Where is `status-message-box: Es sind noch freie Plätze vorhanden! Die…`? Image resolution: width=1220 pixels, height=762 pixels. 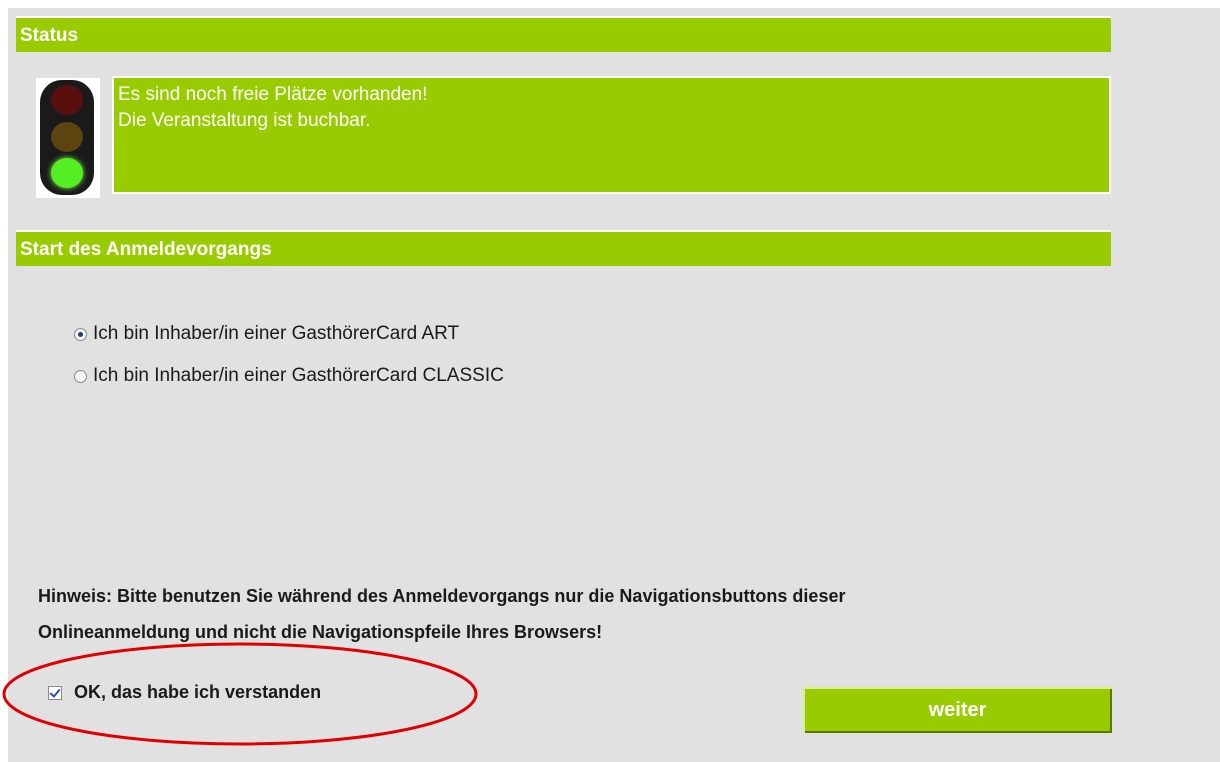 status-message-box: Es sind noch freie Plätze vorhanden! Die… is located at coordinates (611, 135).